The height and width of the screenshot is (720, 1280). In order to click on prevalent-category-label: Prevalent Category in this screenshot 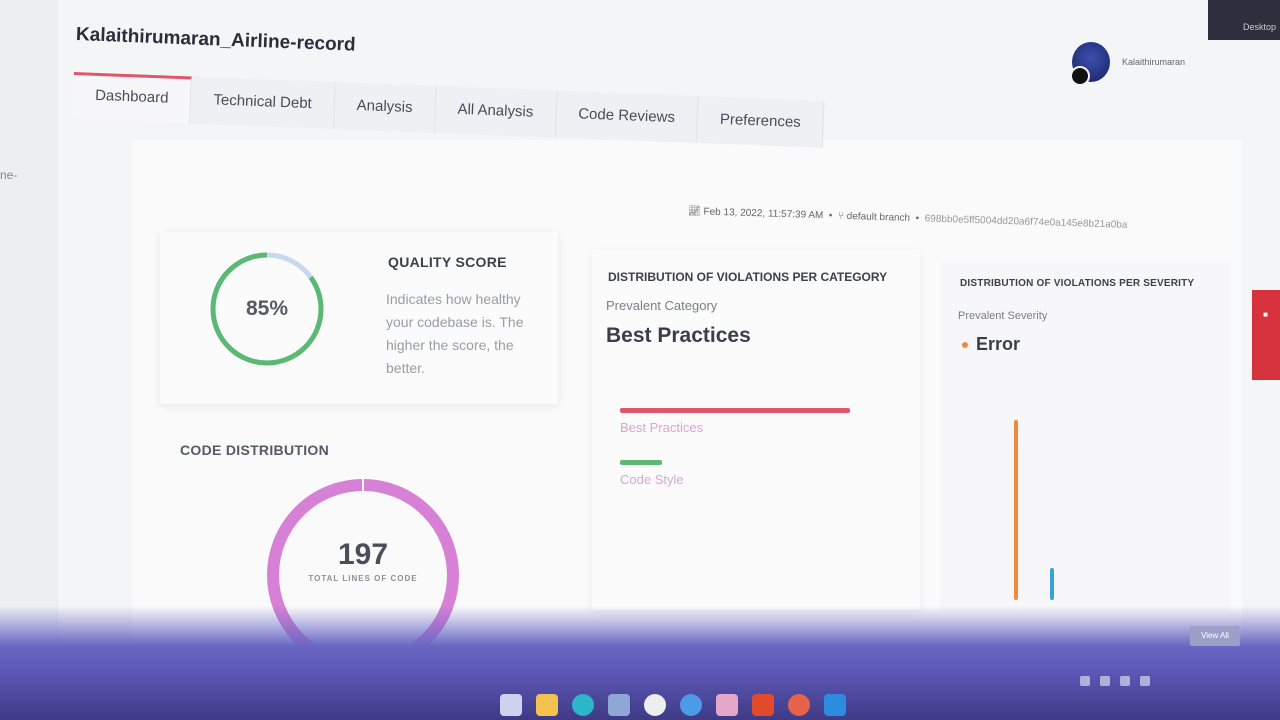, I will do `click(662, 305)`.